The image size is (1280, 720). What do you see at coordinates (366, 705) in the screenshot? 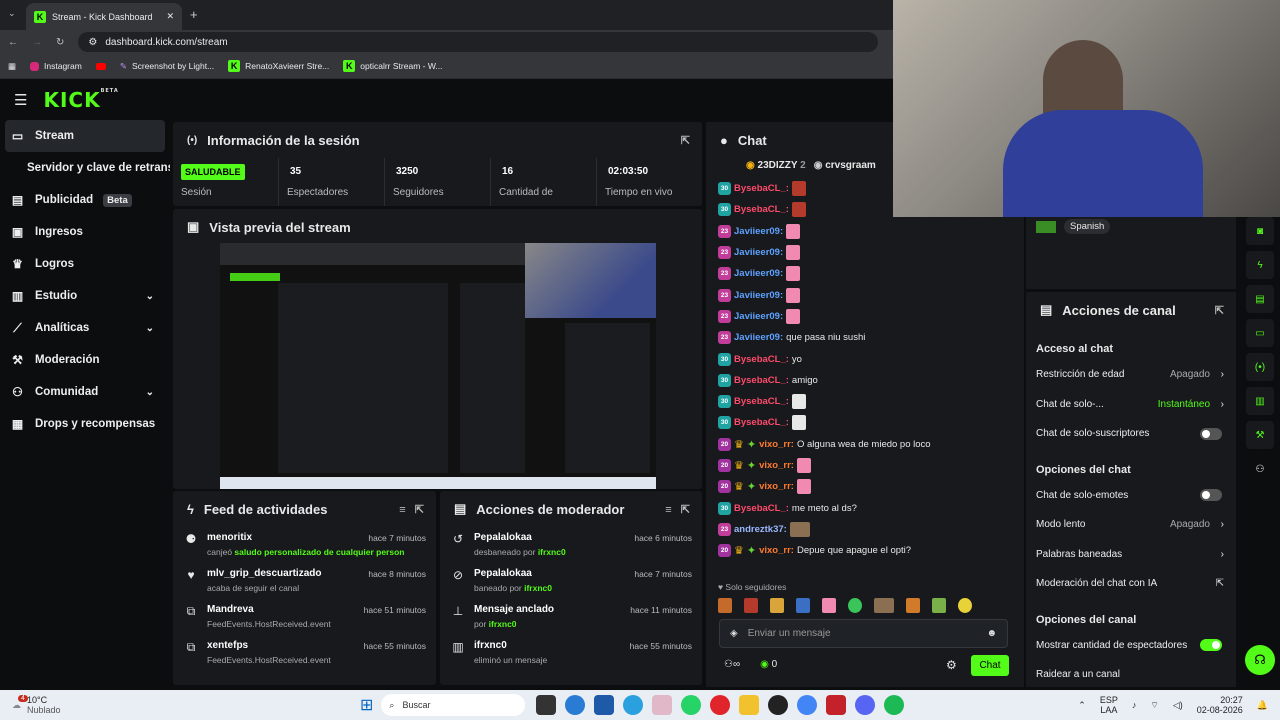
I see `windows-start-icon: ⊞` at bounding box center [366, 705].